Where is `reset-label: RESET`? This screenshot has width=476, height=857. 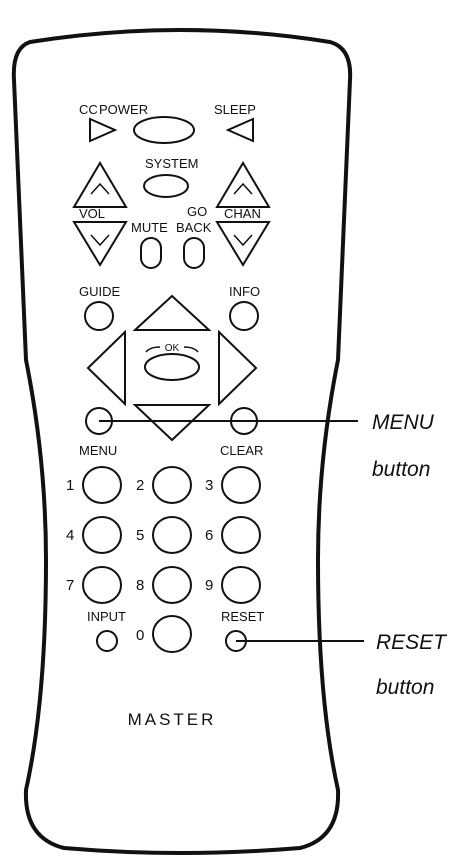 reset-label: RESET is located at coordinates (242, 616).